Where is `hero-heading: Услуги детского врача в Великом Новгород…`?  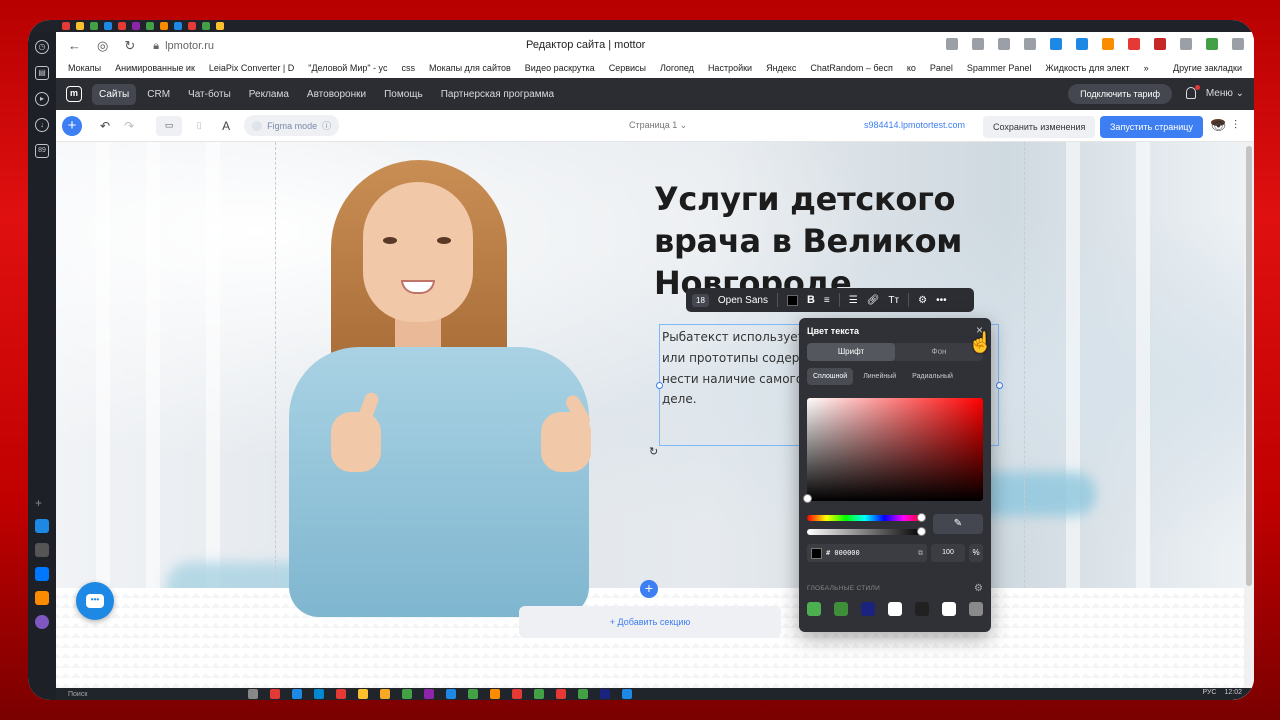 hero-heading: Услуги детского врача в Великом Новгород… is located at coordinates (824, 241).